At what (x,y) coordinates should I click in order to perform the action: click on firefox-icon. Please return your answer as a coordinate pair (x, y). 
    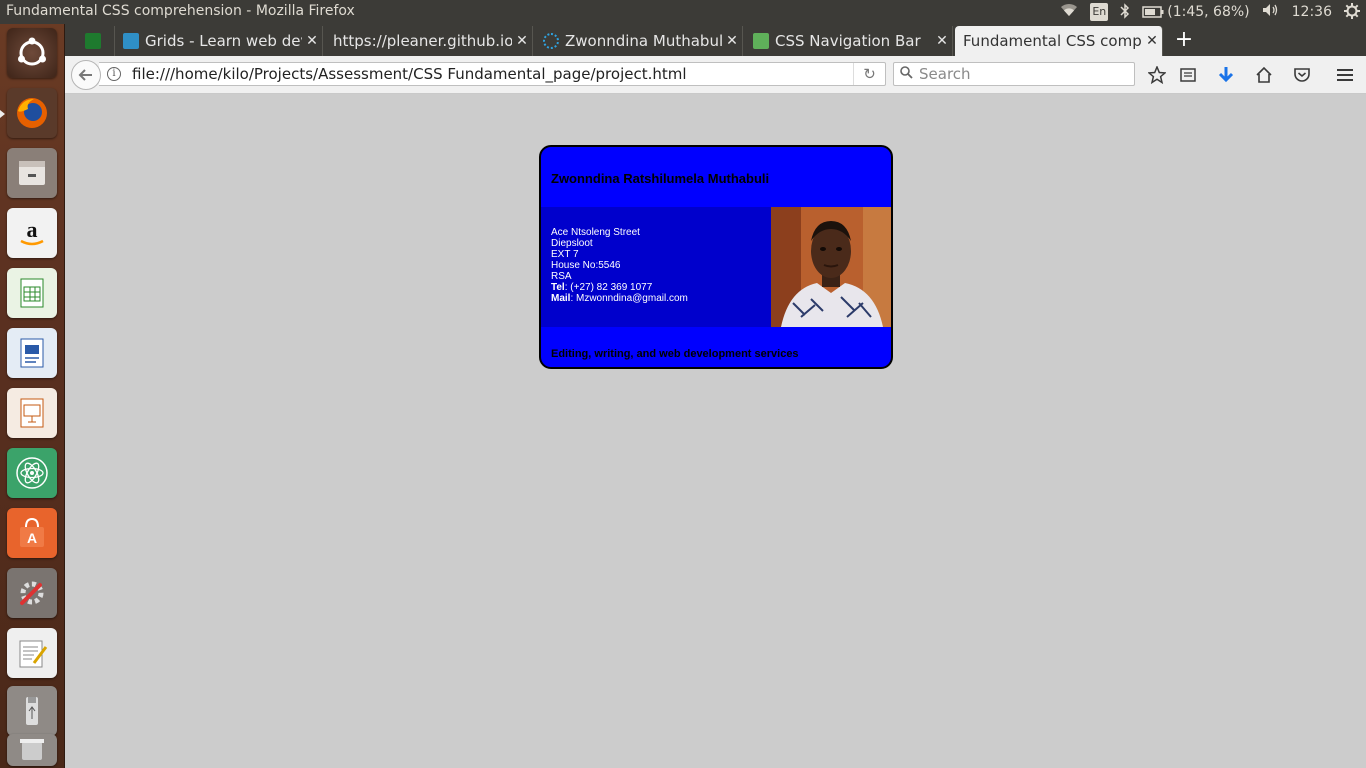
    Looking at the image, I should click on (32, 113).